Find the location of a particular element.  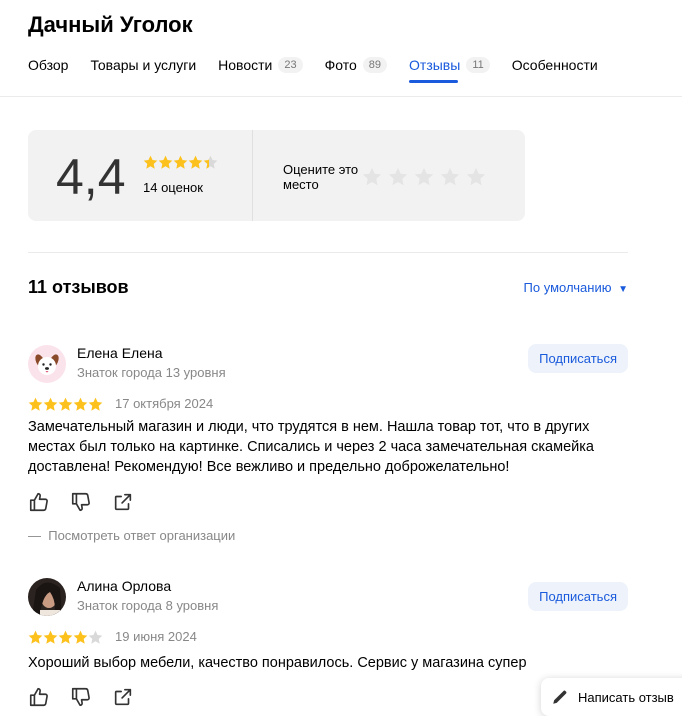

rate-star-5-icon is located at coordinates (476, 179).